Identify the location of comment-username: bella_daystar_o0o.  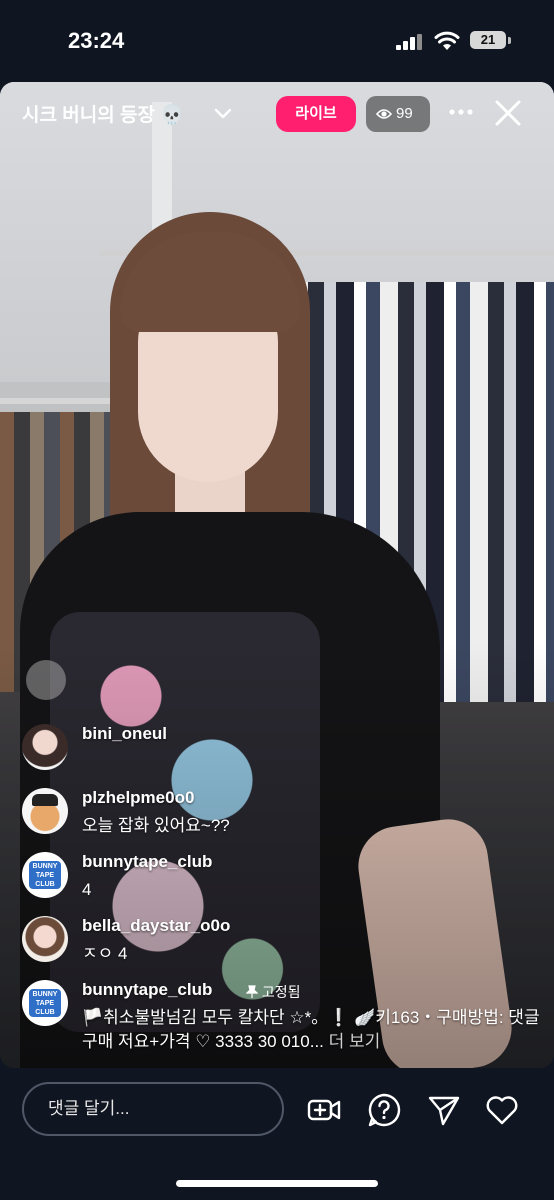
(156, 926).